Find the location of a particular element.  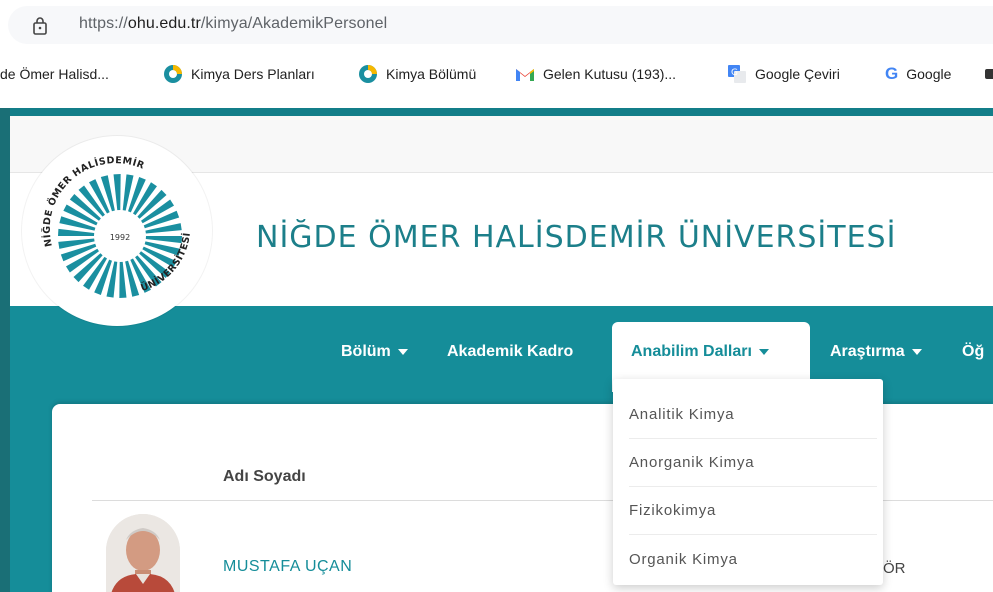

nav-label: Öğ is located at coordinates (973, 351).